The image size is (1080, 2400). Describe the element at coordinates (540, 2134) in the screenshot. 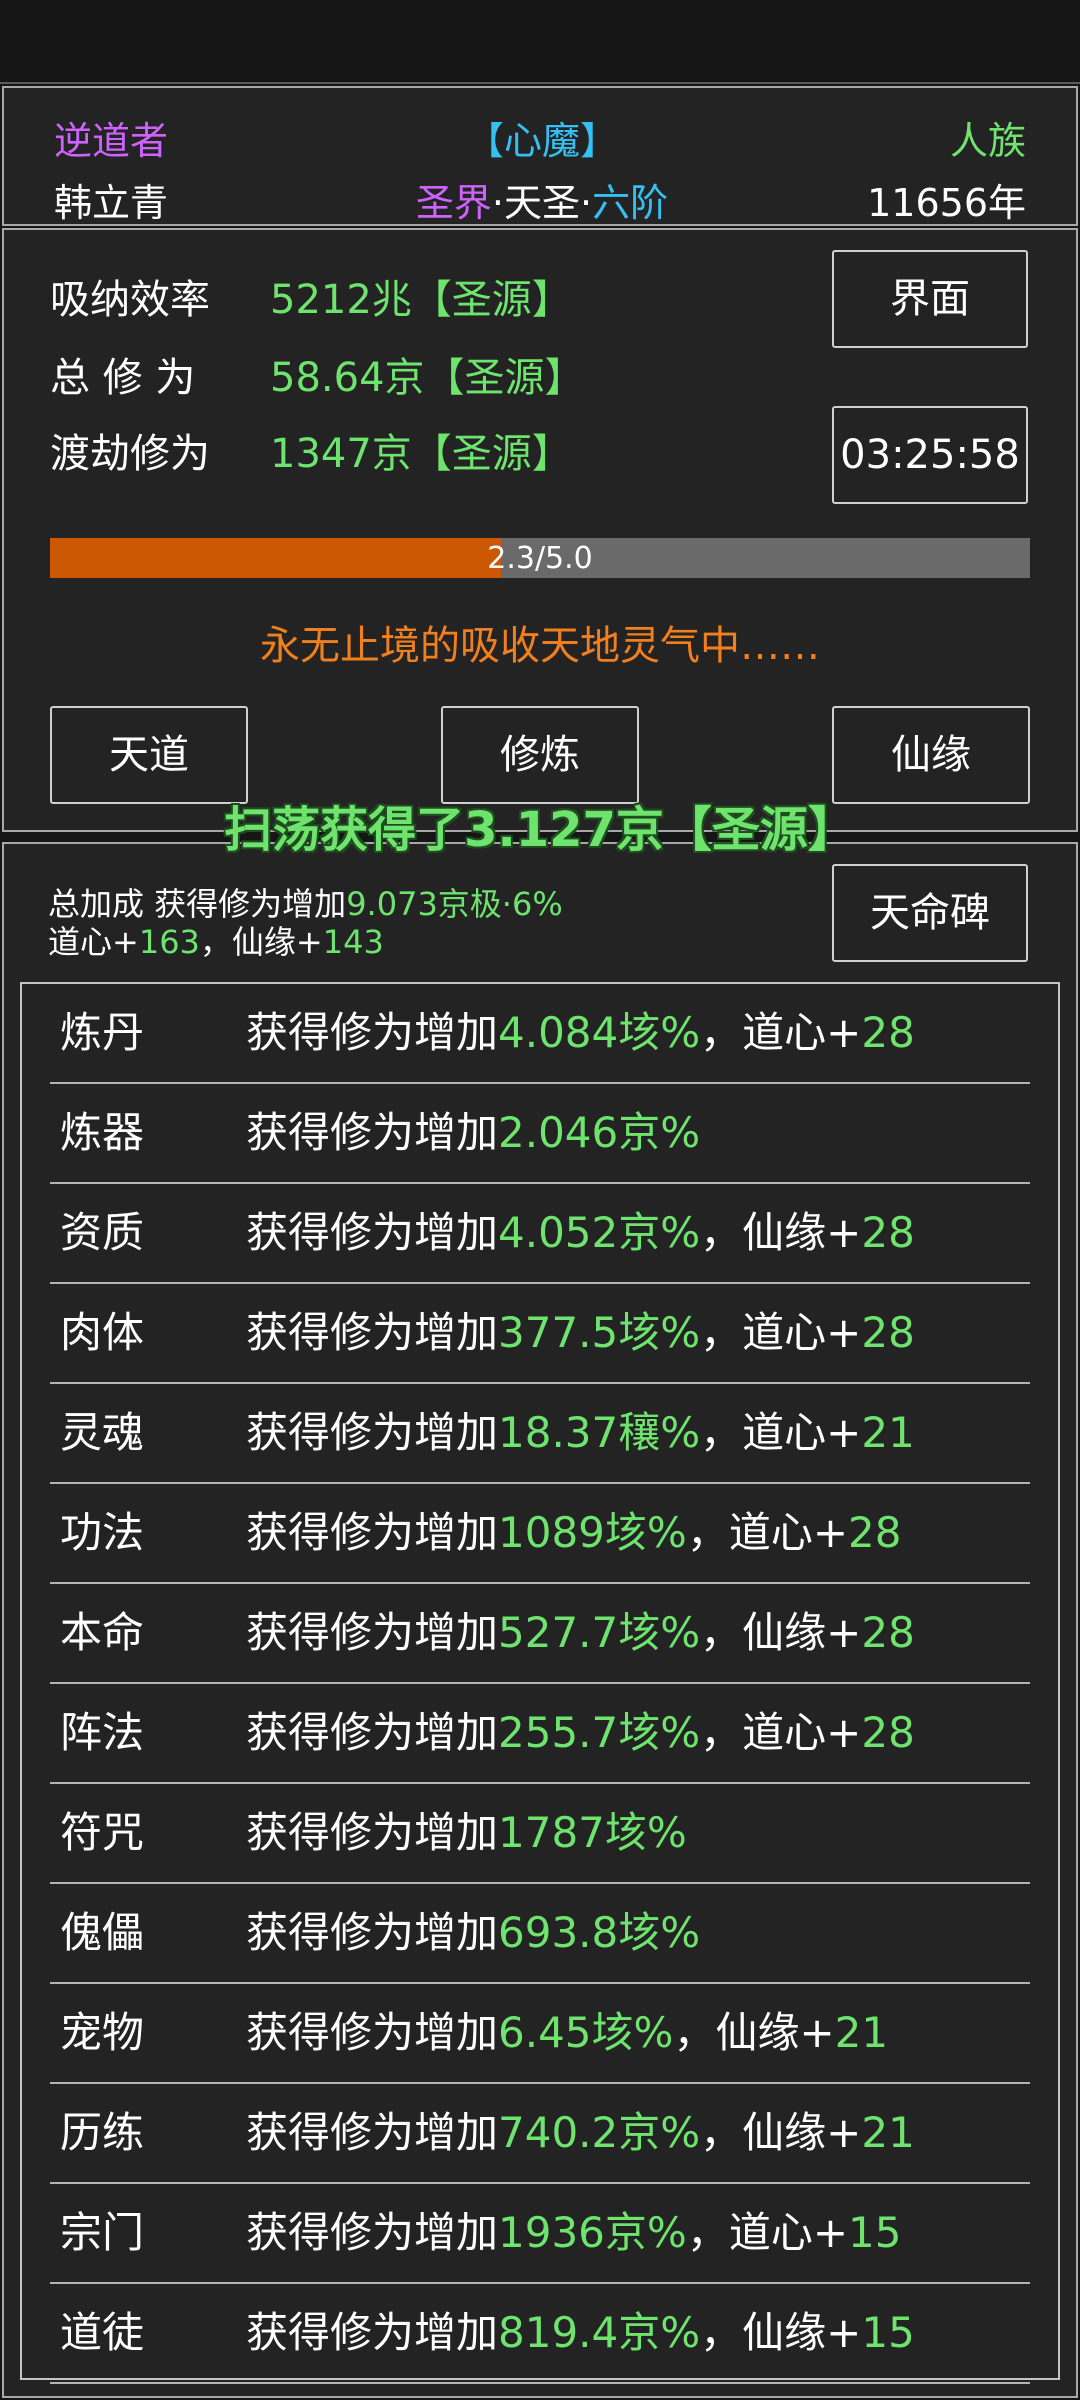

I see `bonus-row: 历练 获得修为增加740.2京%，仙缘+21` at that location.